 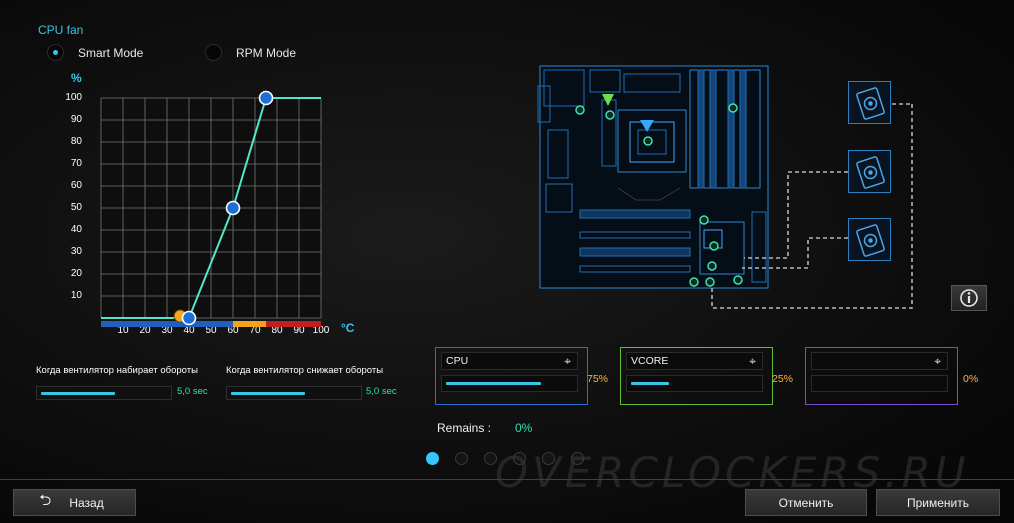 I want to click on sensor-box-cpu: CPU ⌖, so click(x=511, y=376).